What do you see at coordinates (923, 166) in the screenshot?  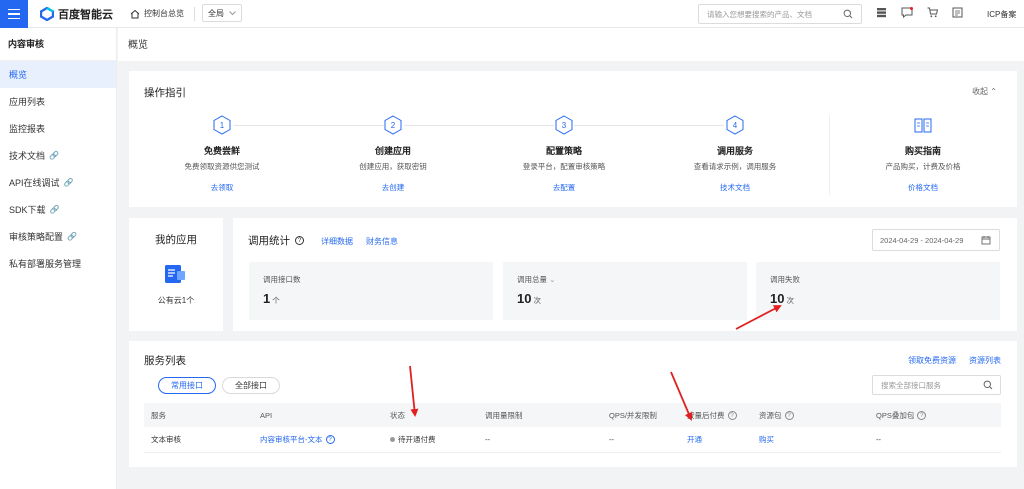 I see `buy-guide-desc: 产品购买，计费及价格` at bounding box center [923, 166].